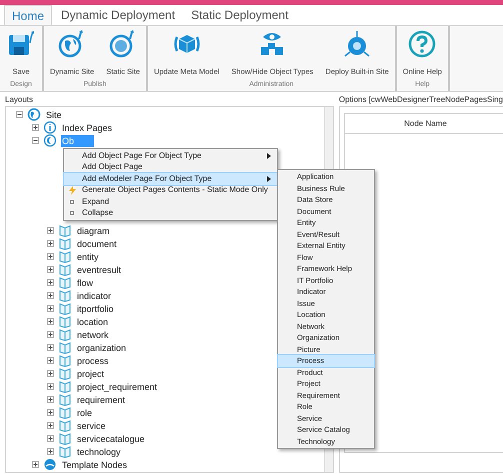 This screenshot has width=503, height=474. Describe the element at coordinates (87, 128) in the screenshot. I see `tree-node: Index Pages` at that location.